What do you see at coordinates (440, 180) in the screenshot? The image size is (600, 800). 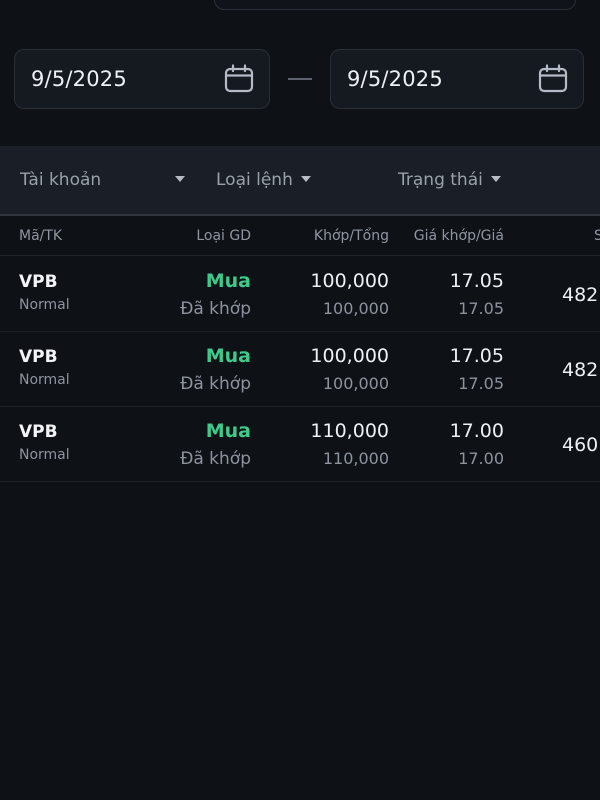 I see `status-filter-label: Trạng thái` at bounding box center [440, 180].